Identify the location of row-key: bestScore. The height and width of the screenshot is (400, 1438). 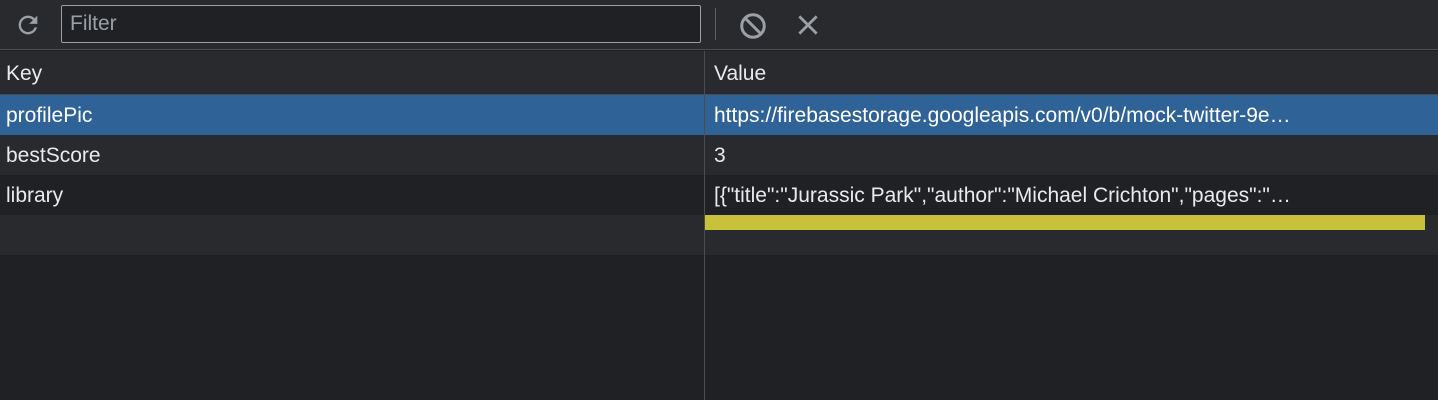
(351, 155).